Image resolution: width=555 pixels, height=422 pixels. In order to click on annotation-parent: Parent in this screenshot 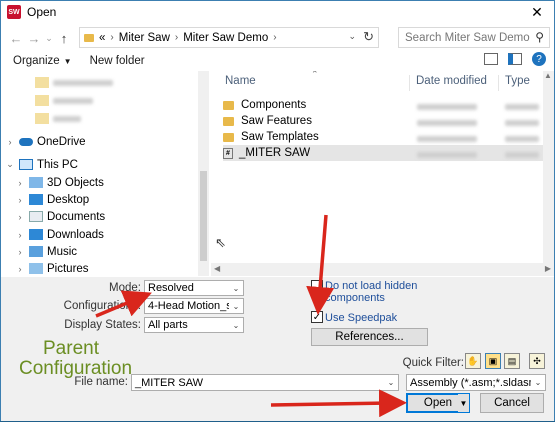, I will do `click(71, 348)`.